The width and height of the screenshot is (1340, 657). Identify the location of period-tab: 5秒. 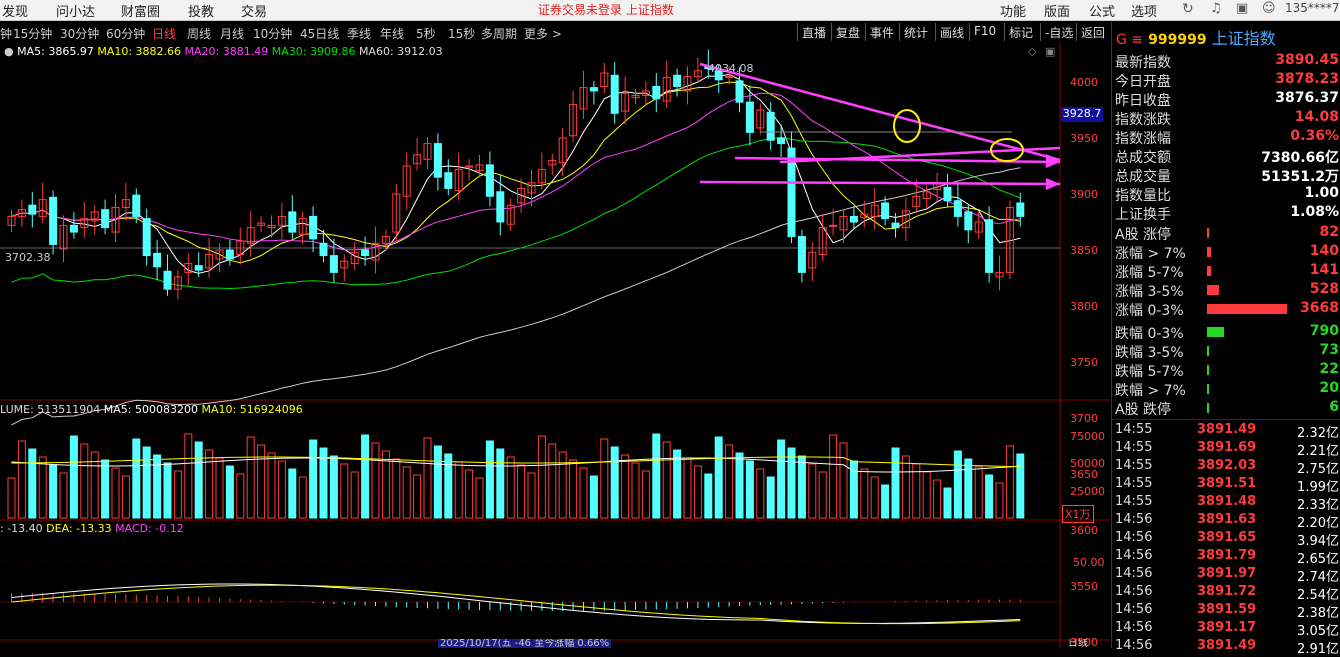
(426, 33).